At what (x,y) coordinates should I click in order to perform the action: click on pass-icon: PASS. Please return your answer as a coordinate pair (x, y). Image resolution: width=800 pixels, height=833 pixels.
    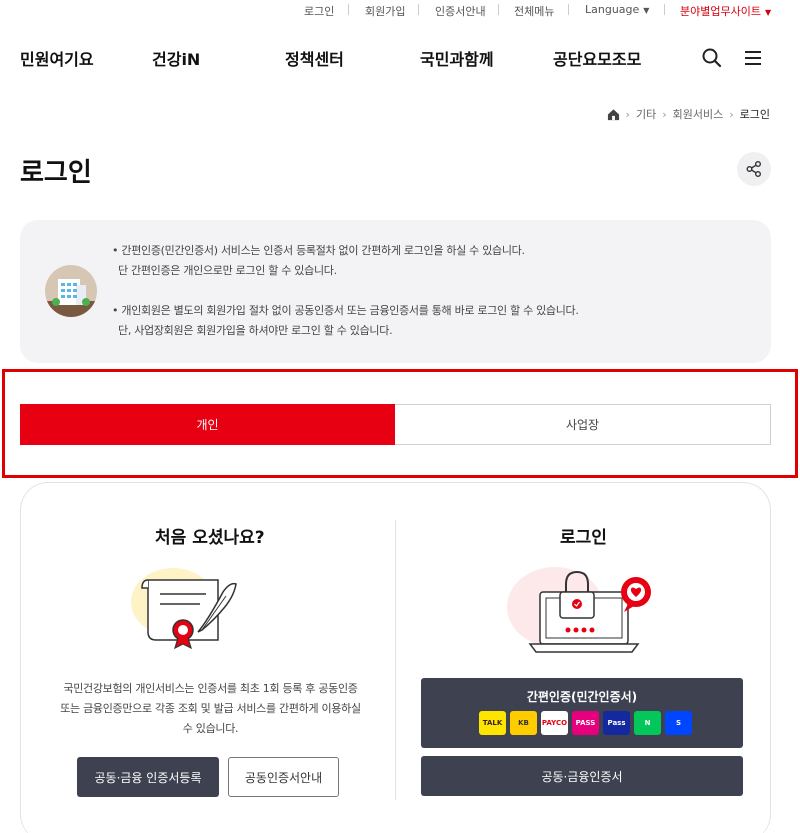
    Looking at the image, I should click on (585, 723).